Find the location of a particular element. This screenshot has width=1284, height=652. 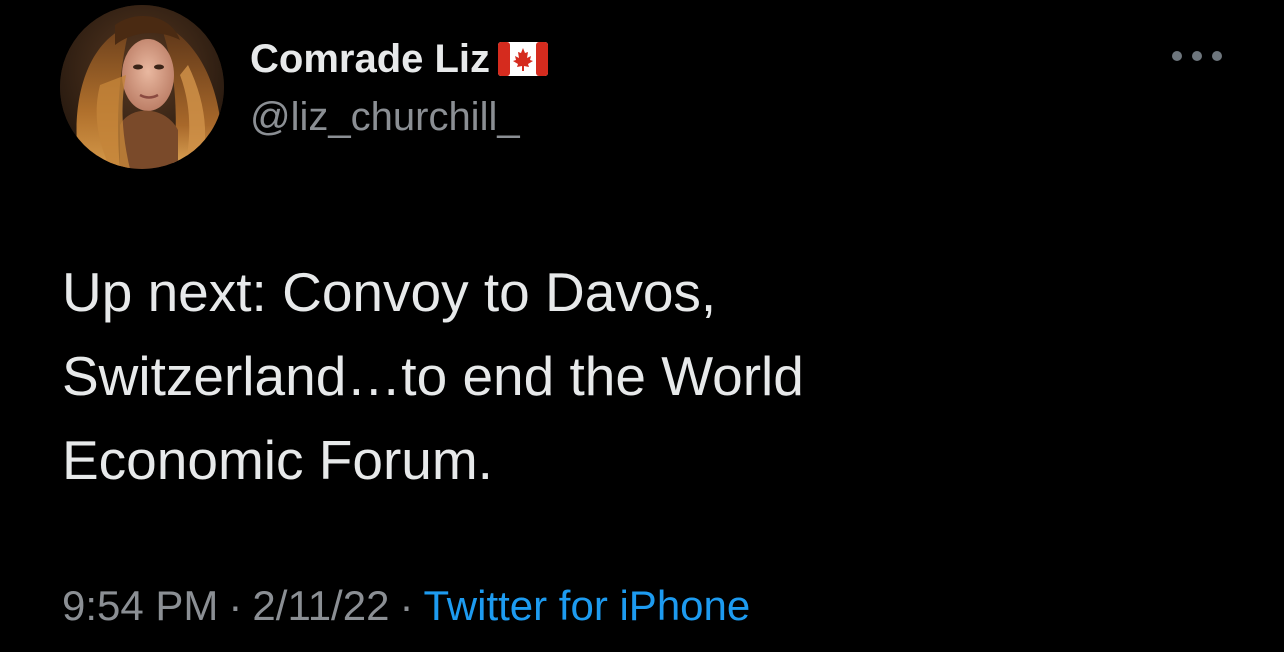

user-handle: @liz_churchill_ is located at coordinates (399, 117).